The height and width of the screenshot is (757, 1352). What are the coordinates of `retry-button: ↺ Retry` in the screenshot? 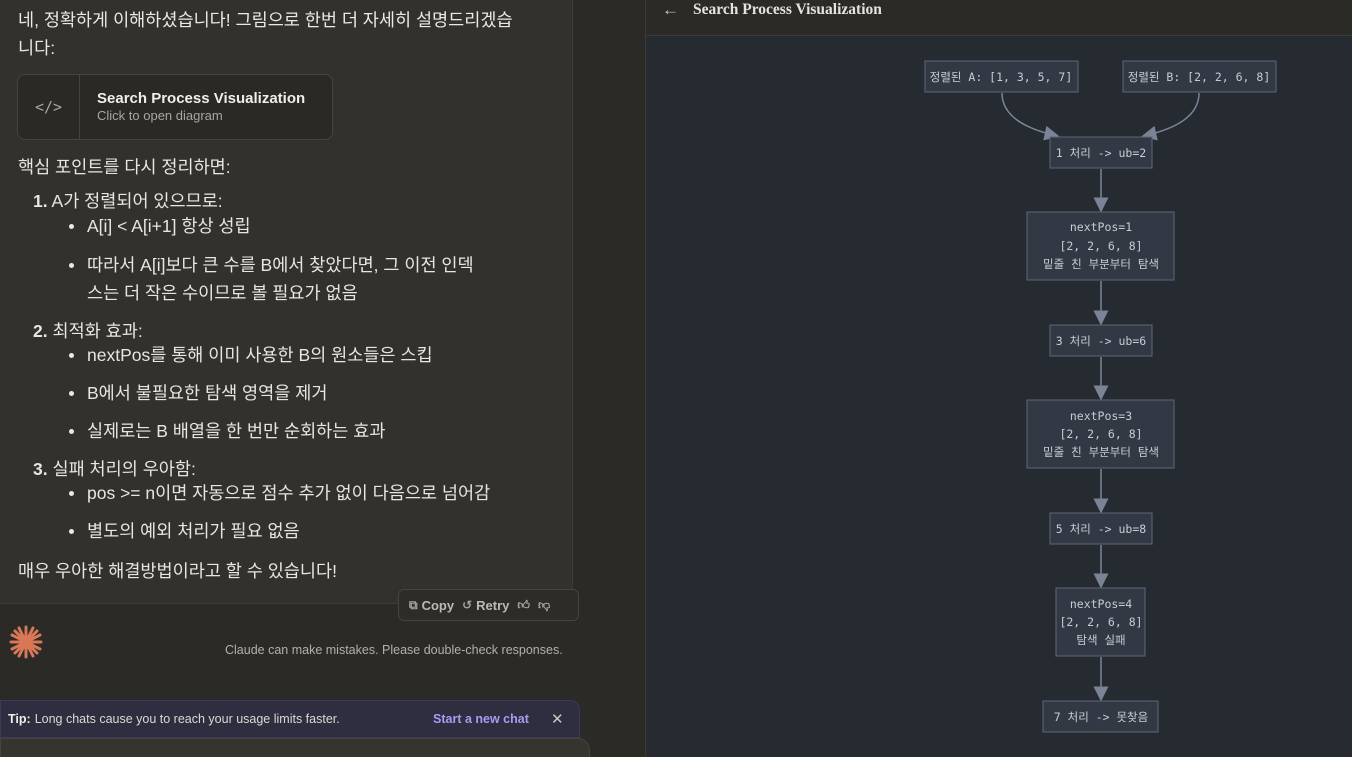 It's located at (485, 605).